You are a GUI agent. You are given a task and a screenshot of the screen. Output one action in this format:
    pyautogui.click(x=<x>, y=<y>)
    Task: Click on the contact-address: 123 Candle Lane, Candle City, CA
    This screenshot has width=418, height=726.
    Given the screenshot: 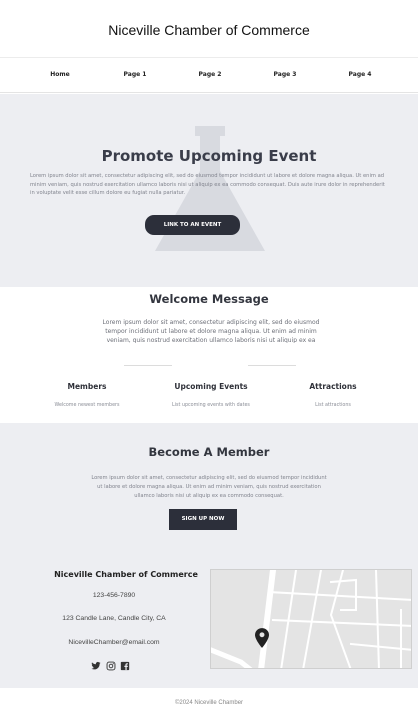 What is the action you would take?
    pyautogui.click(x=114, y=618)
    